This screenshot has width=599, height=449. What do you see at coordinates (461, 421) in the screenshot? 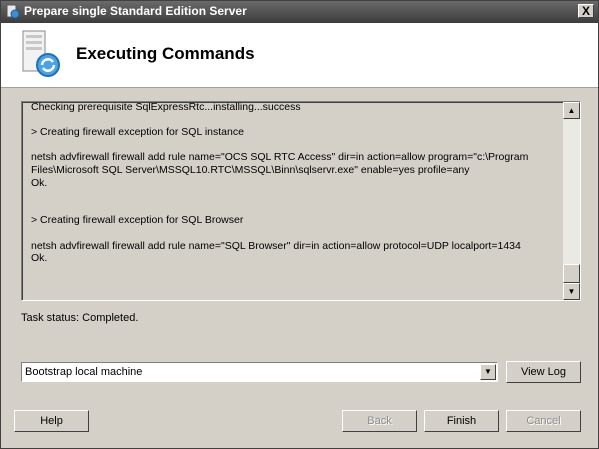
I see `finish-button: Finish` at bounding box center [461, 421].